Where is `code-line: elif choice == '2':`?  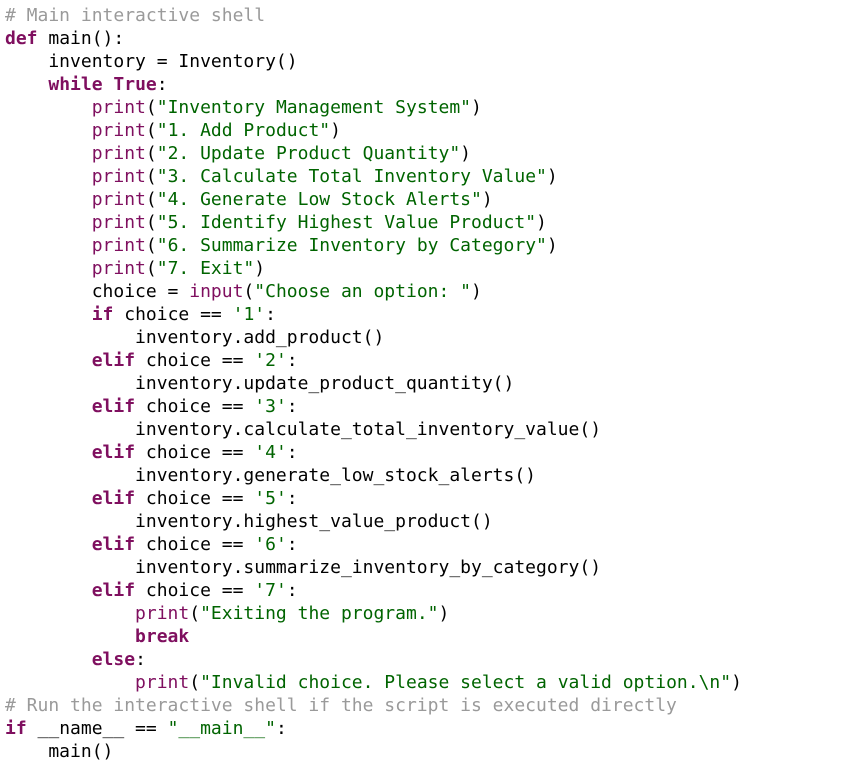
code-line: elif choice == '2': is located at coordinates (426, 360).